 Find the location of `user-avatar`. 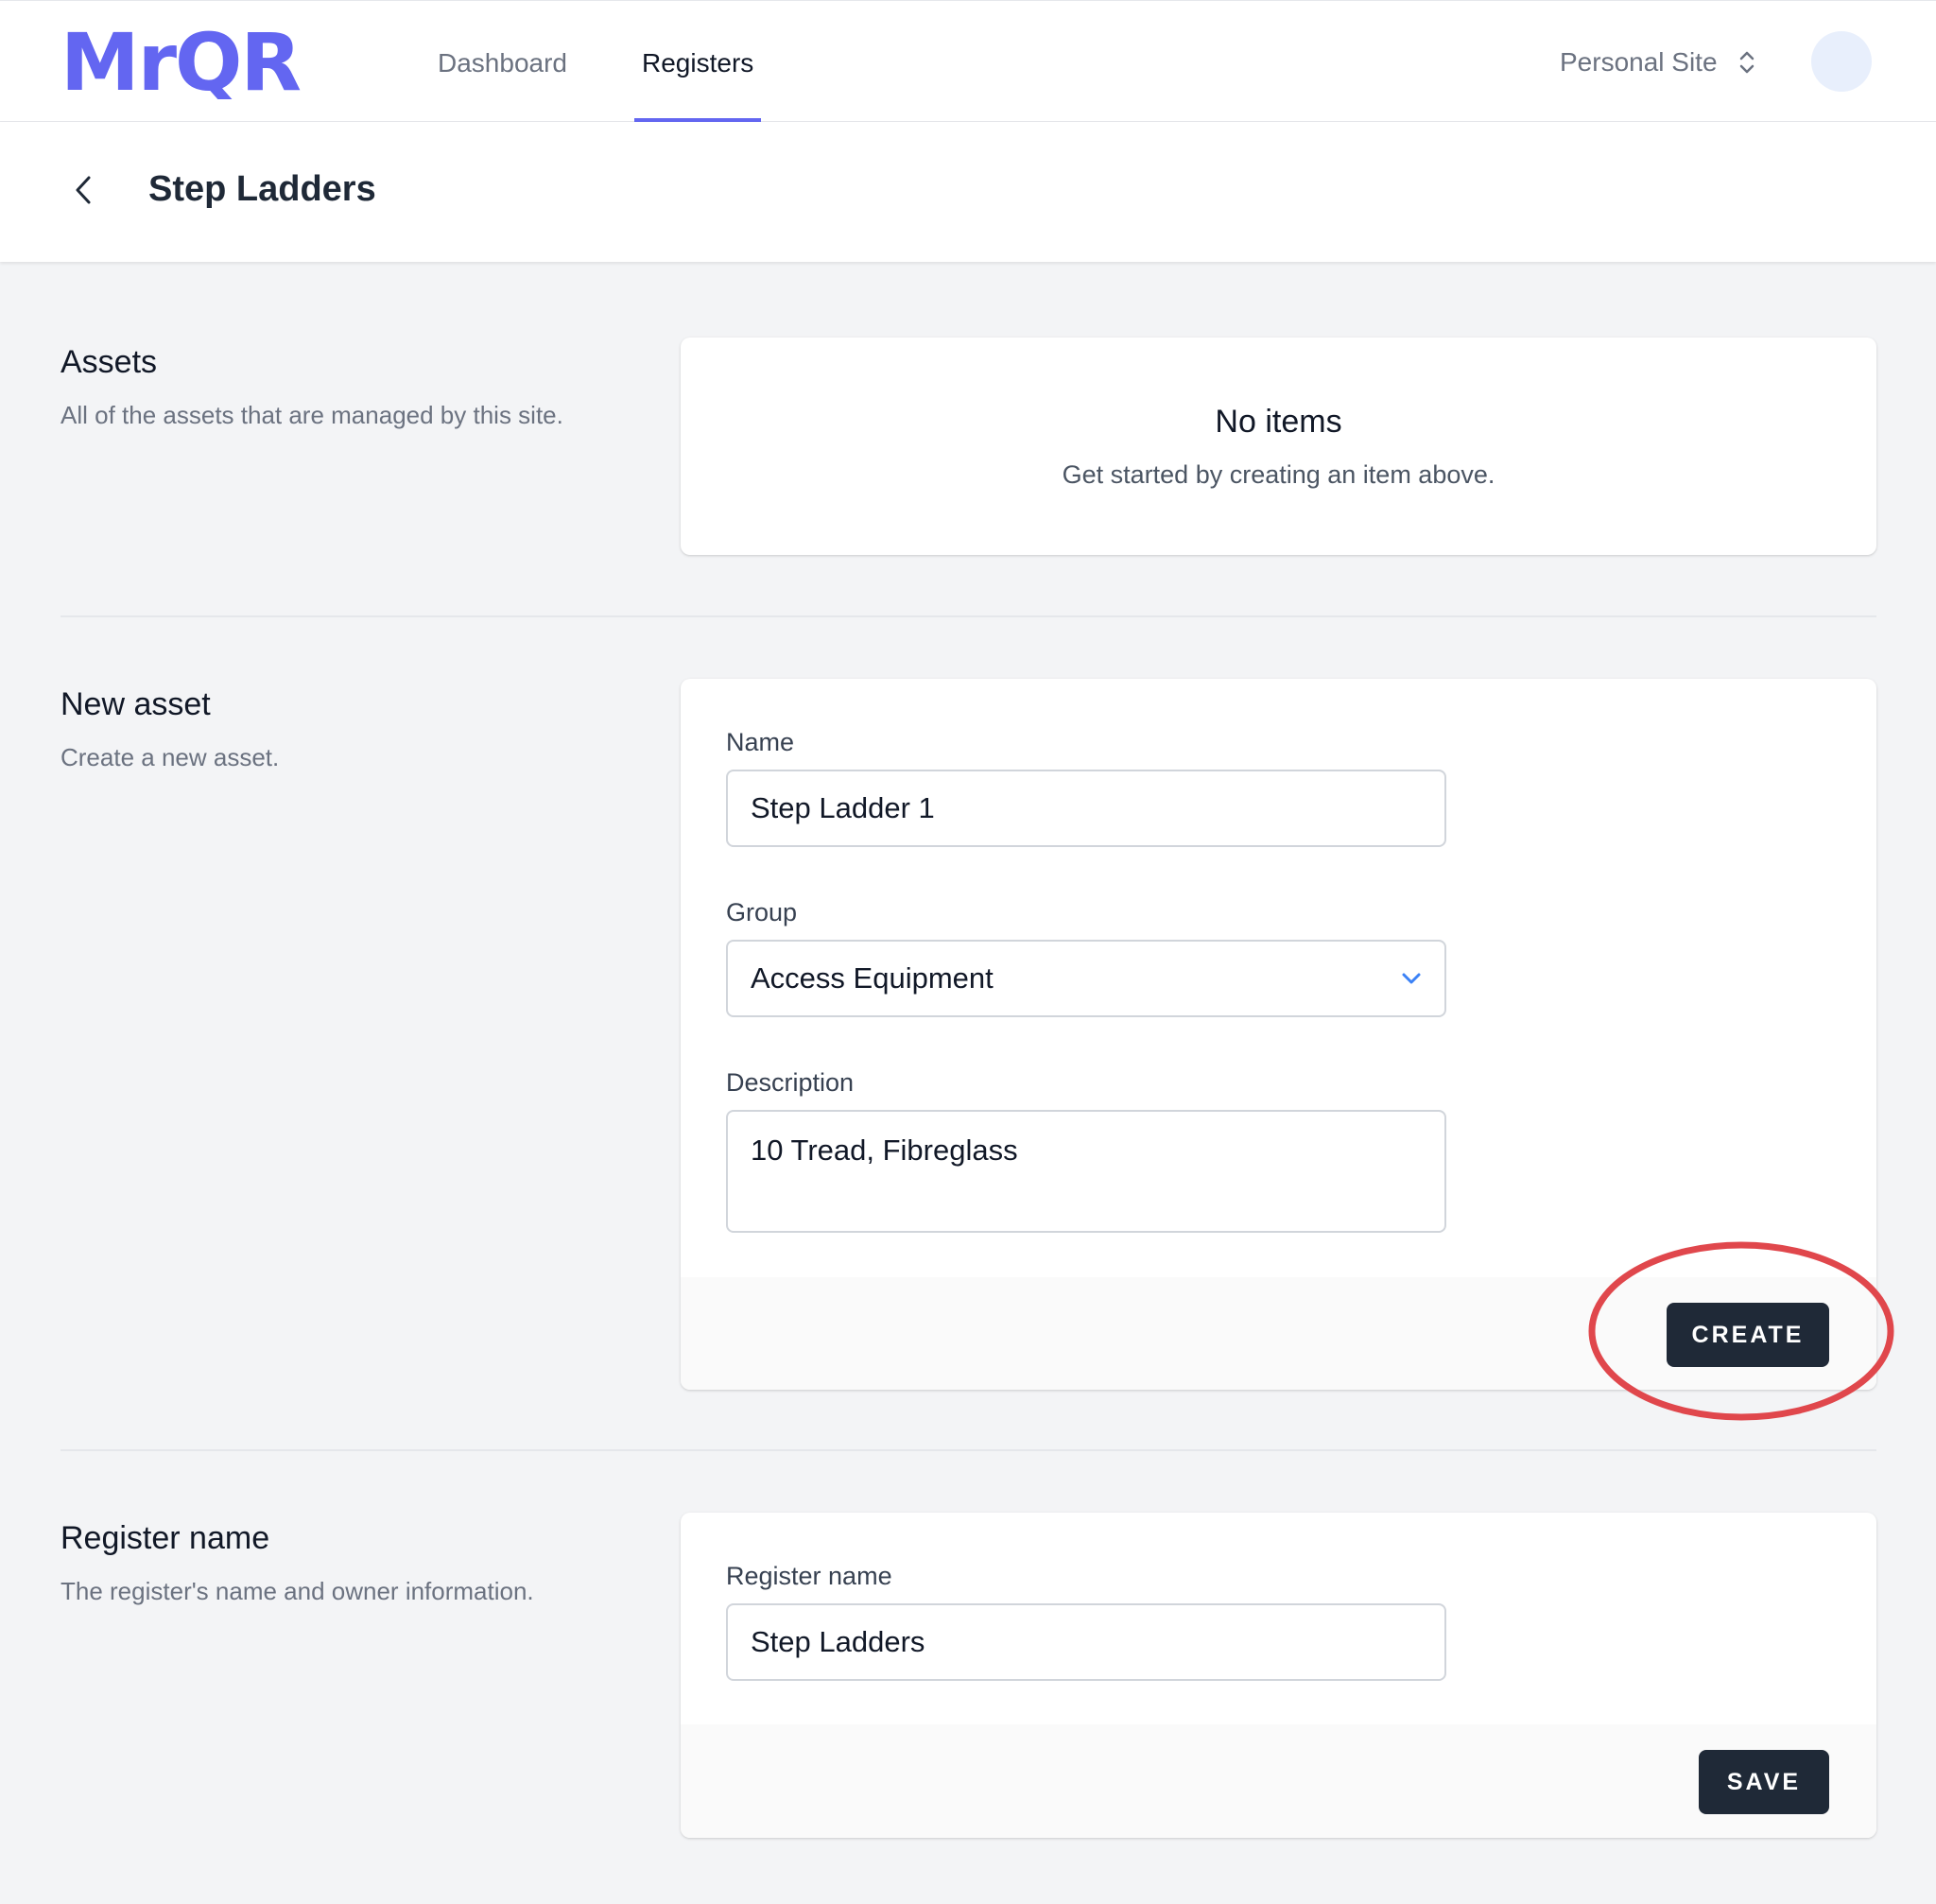

user-avatar is located at coordinates (1841, 61).